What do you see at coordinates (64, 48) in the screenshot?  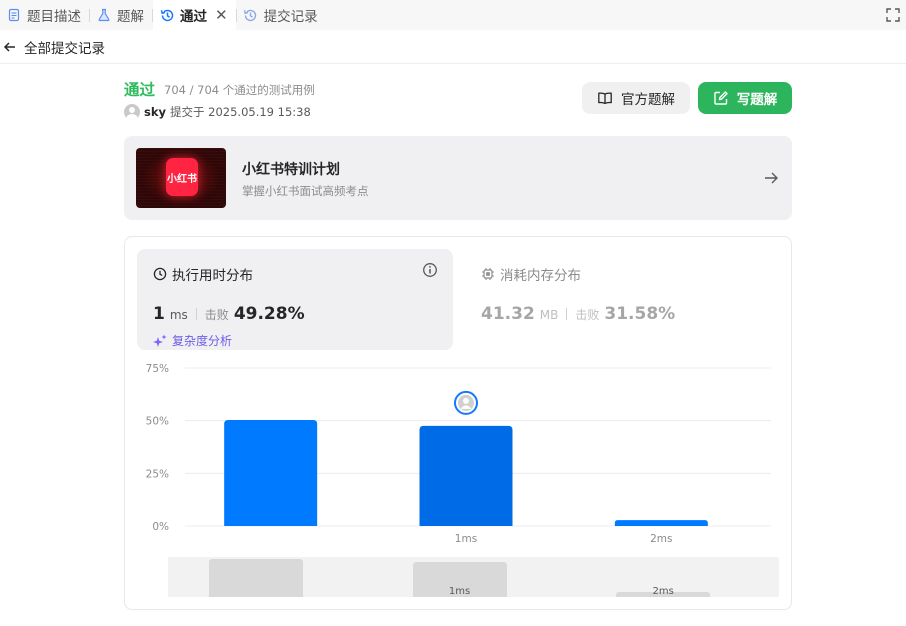 I see `back-label: 全部提交记录` at bounding box center [64, 48].